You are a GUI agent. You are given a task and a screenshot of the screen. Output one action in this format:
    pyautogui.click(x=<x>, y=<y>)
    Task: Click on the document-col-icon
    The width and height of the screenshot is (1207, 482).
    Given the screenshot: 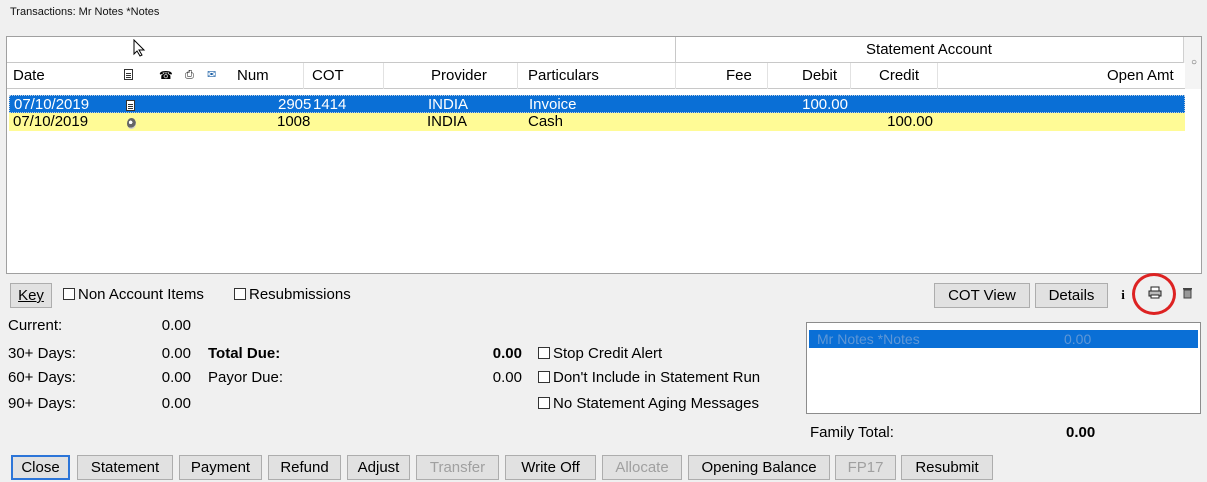 What is the action you would take?
    pyautogui.click(x=128, y=75)
    